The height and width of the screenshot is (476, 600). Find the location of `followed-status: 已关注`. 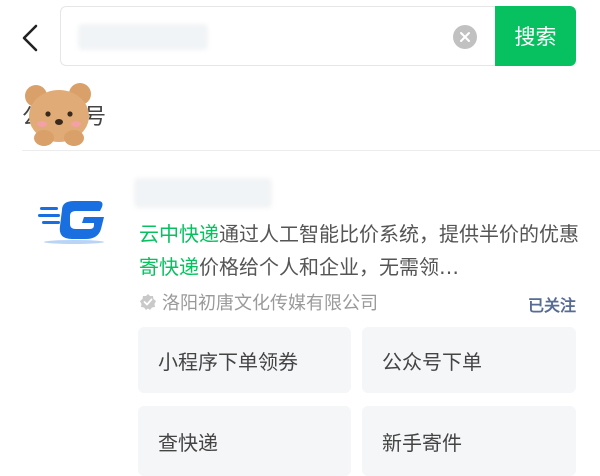

followed-status: 已关注 is located at coordinates (552, 304).